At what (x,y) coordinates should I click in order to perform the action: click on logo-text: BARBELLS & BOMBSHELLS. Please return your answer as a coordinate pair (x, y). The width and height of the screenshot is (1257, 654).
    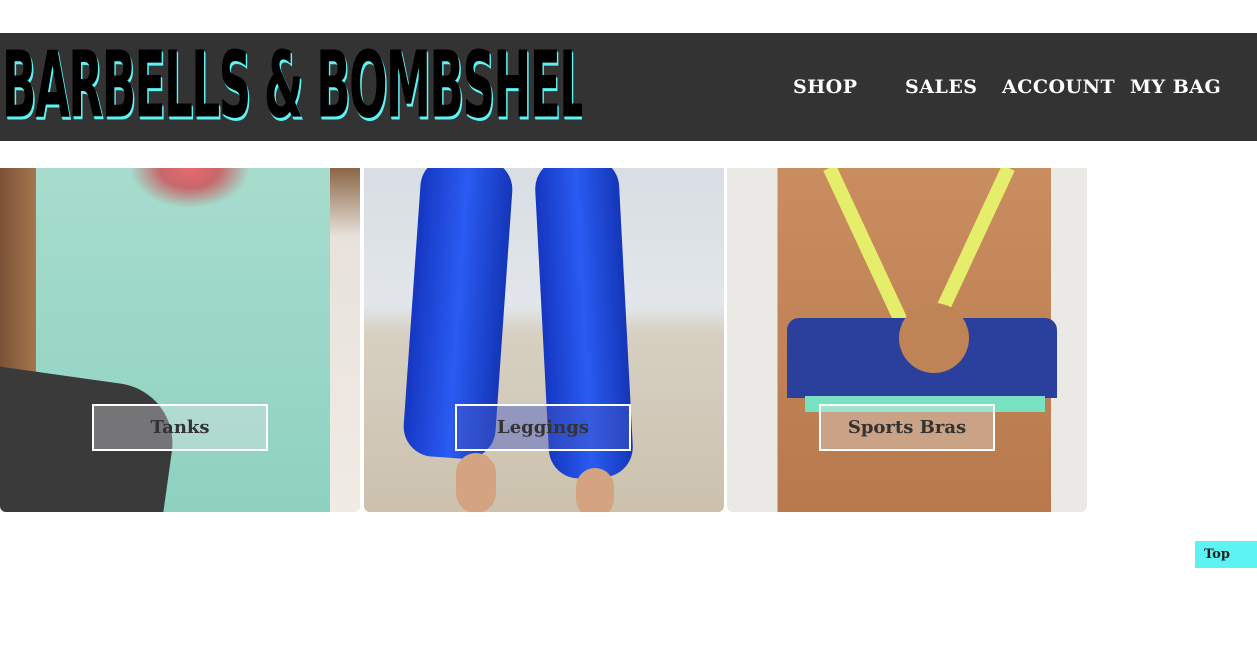
    Looking at the image, I should click on (292, 87).